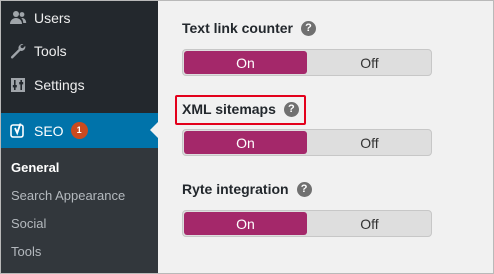 This screenshot has height=274, width=494. I want to click on wrench-icon, so click(18, 51).